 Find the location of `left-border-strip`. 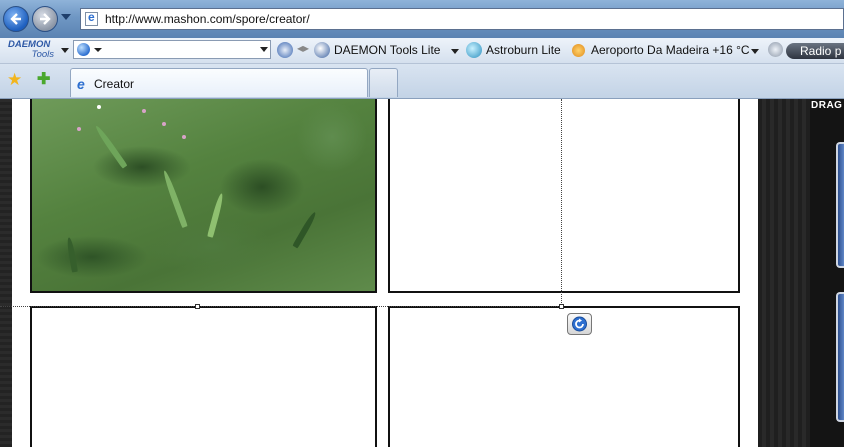

left-border-strip is located at coordinates (6, 273).